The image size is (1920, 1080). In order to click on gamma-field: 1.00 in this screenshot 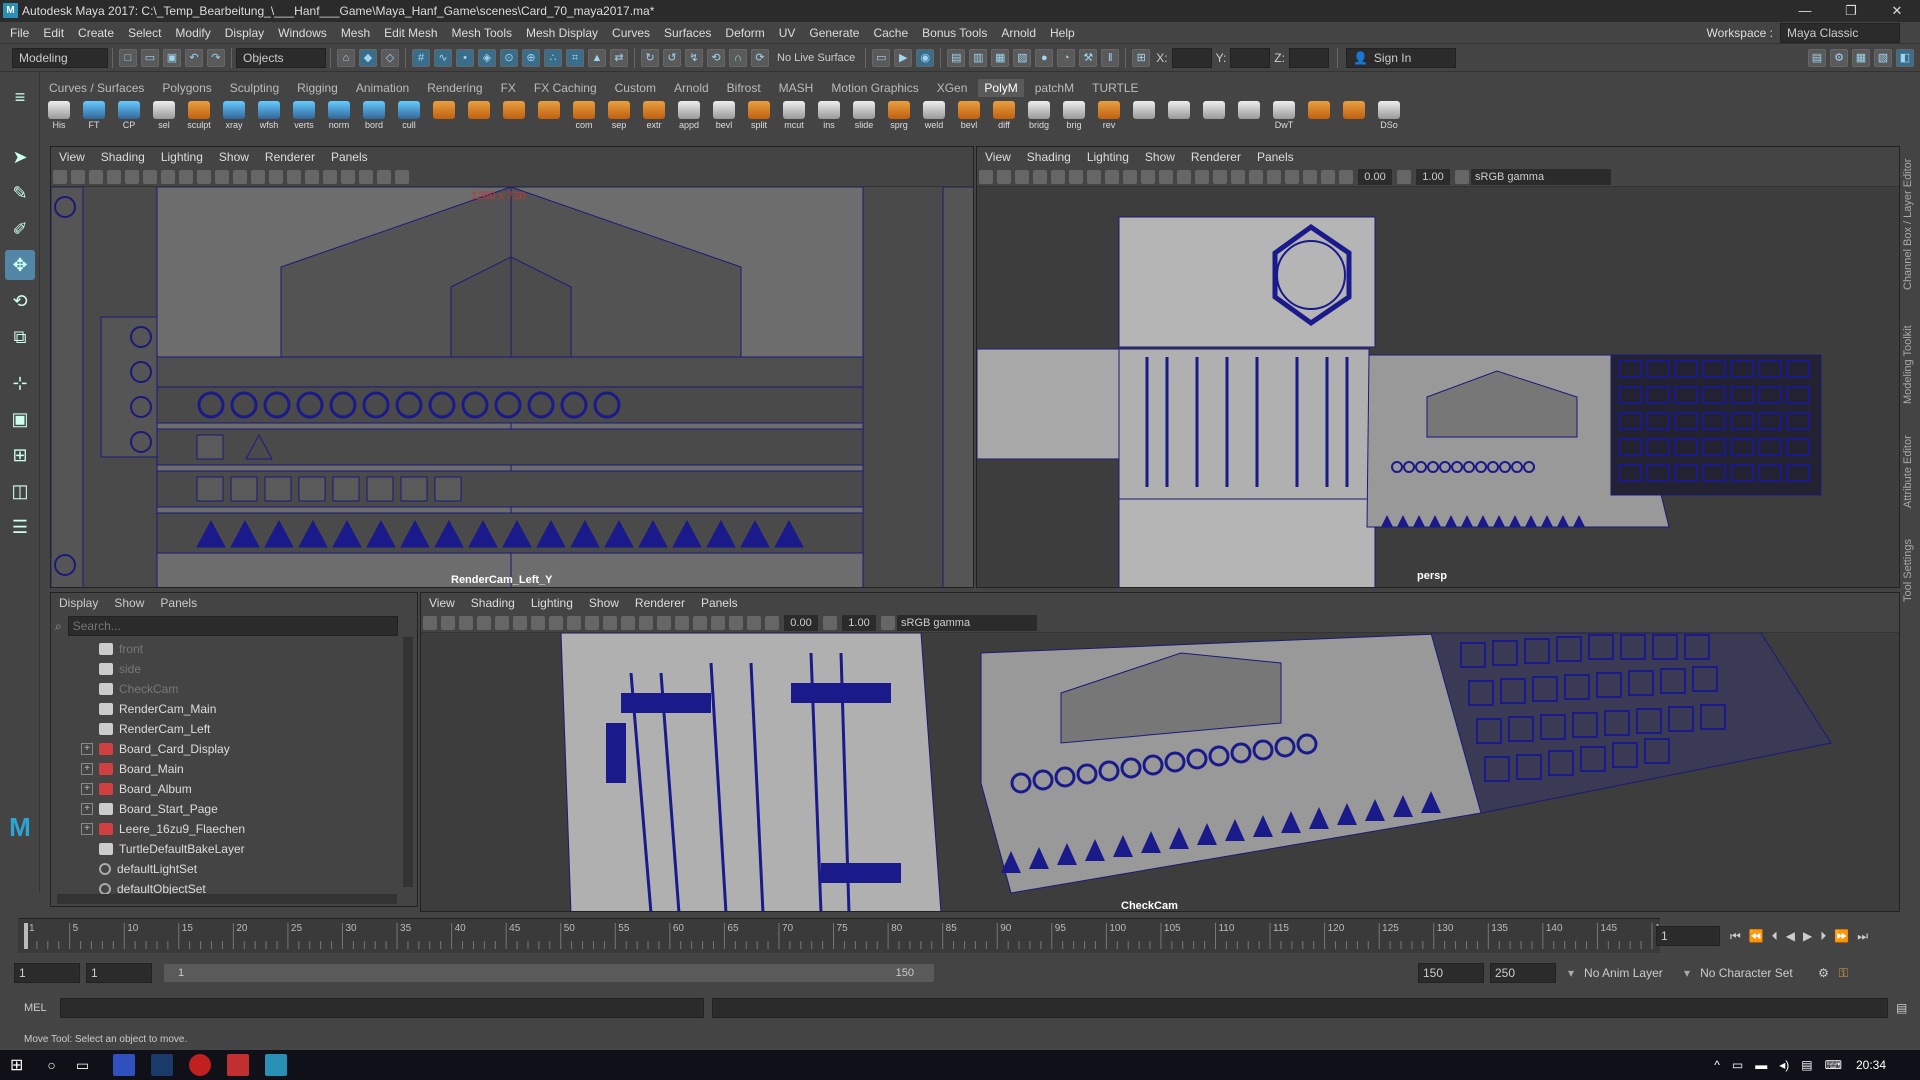, I will do `click(859, 622)`.